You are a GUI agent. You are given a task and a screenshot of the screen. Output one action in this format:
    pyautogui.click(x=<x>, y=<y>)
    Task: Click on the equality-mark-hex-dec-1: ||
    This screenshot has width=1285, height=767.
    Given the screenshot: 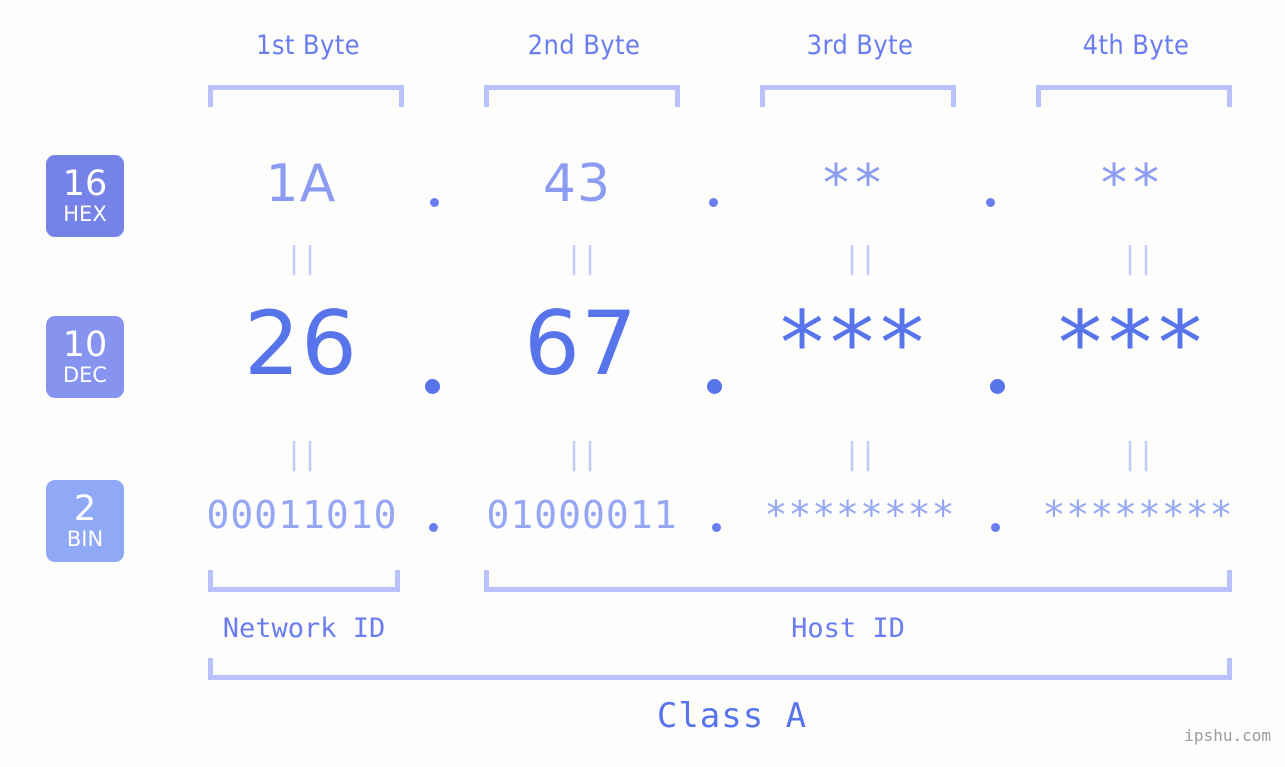 What is the action you would take?
    pyautogui.click(x=301, y=258)
    